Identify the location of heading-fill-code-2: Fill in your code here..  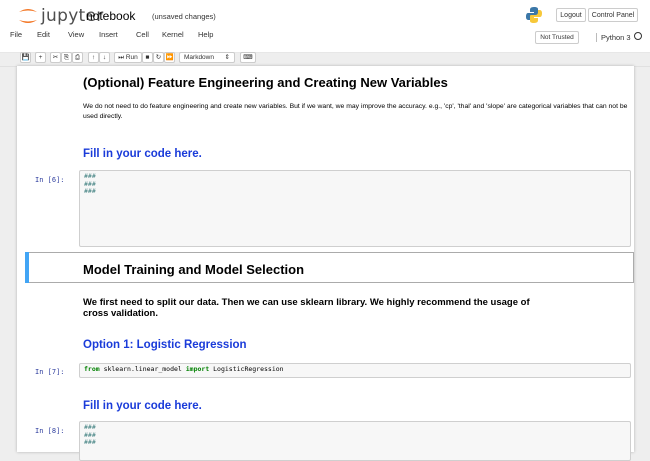
(142, 406).